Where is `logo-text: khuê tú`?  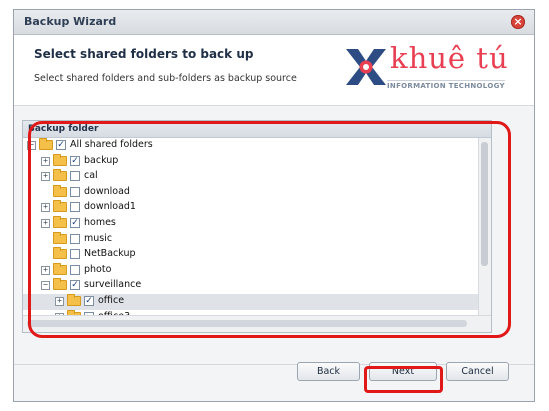 logo-text: khuê tú is located at coordinates (449, 58).